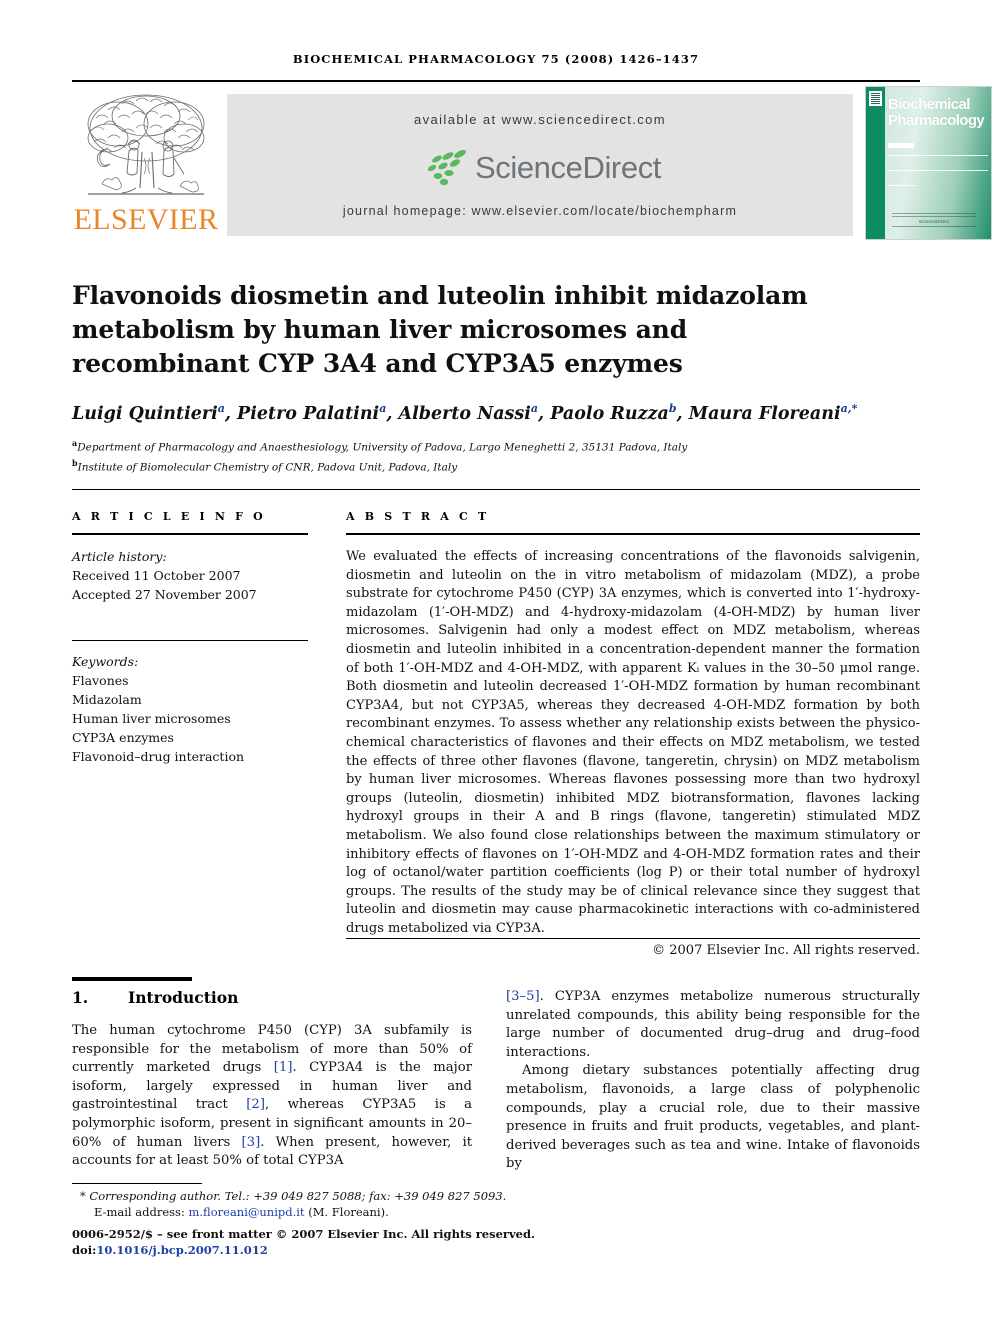  Describe the element at coordinates (633, 534) in the screenshot. I see `abstract-rule` at that location.